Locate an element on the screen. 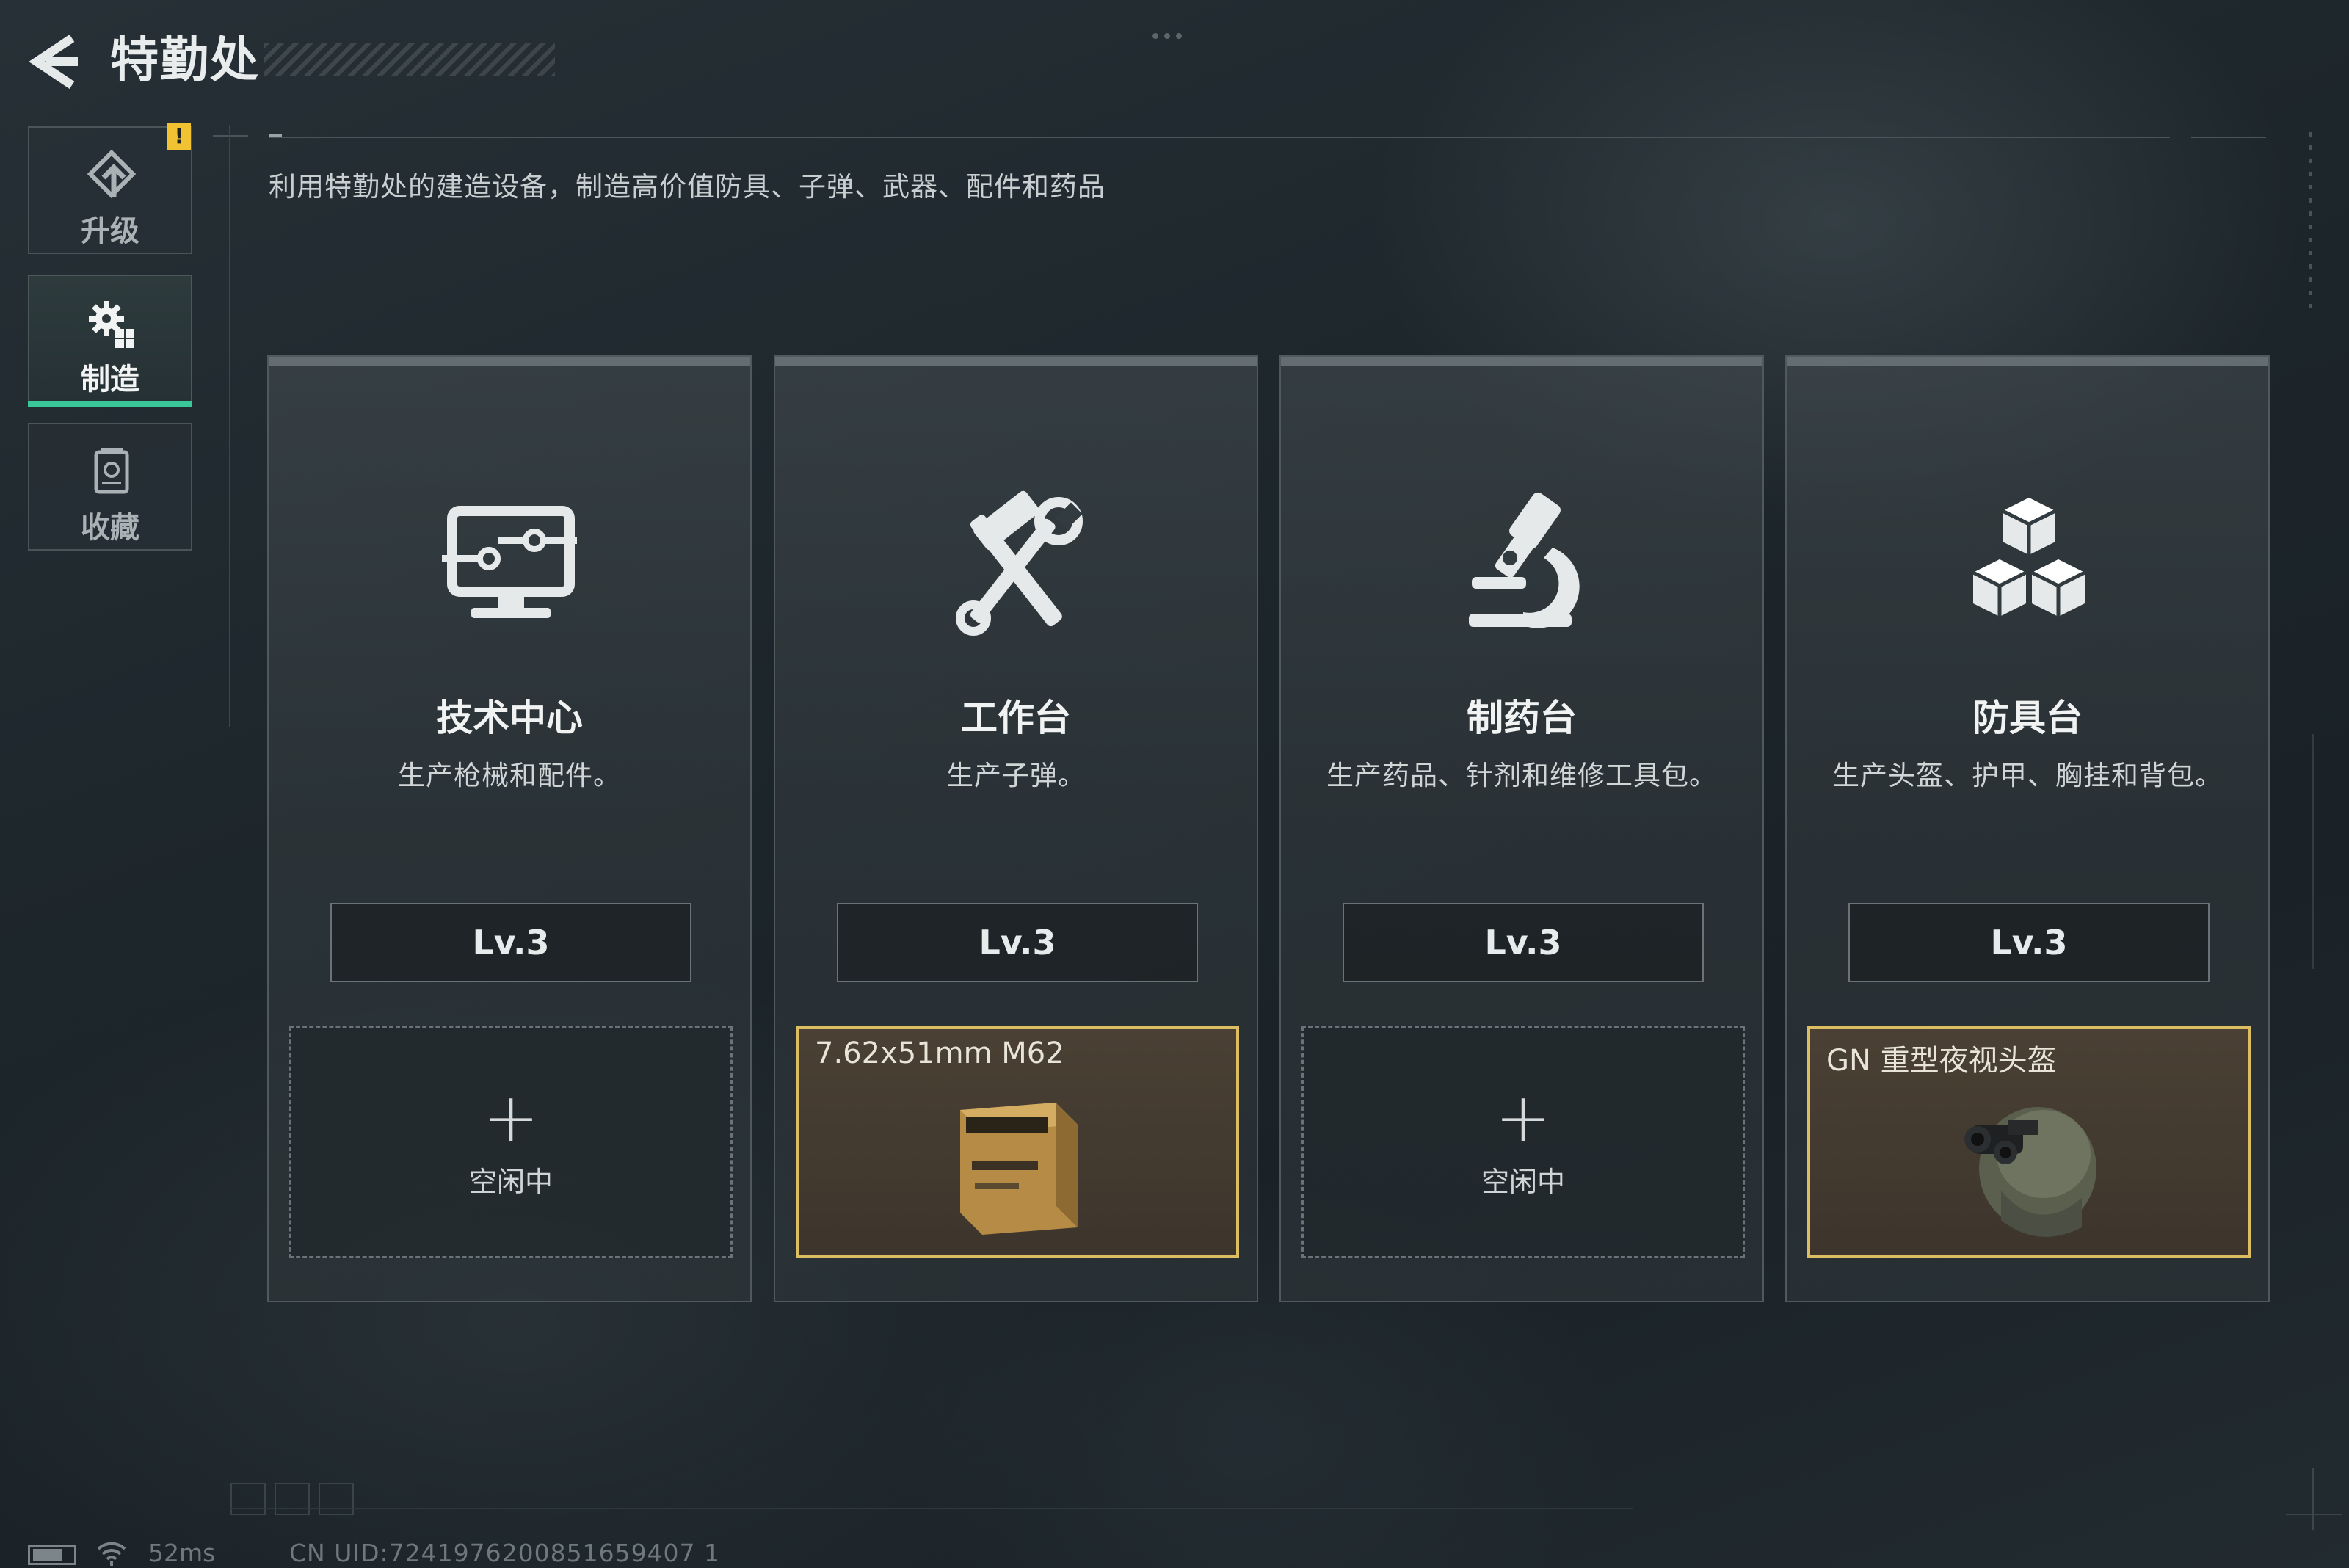 This screenshot has height=1568, width=2349. craft-slot-active: GN 重型夜视头盔 is located at coordinates (2029, 1142).